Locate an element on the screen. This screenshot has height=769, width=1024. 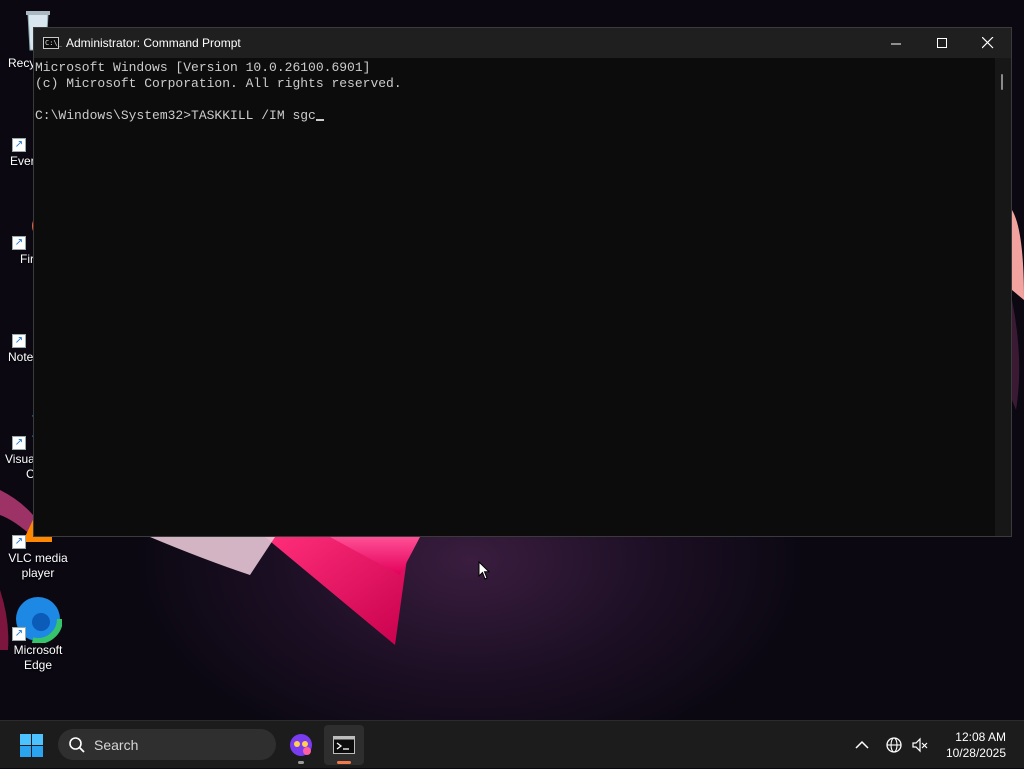
minimize-icon is located at coordinates (895, 43).